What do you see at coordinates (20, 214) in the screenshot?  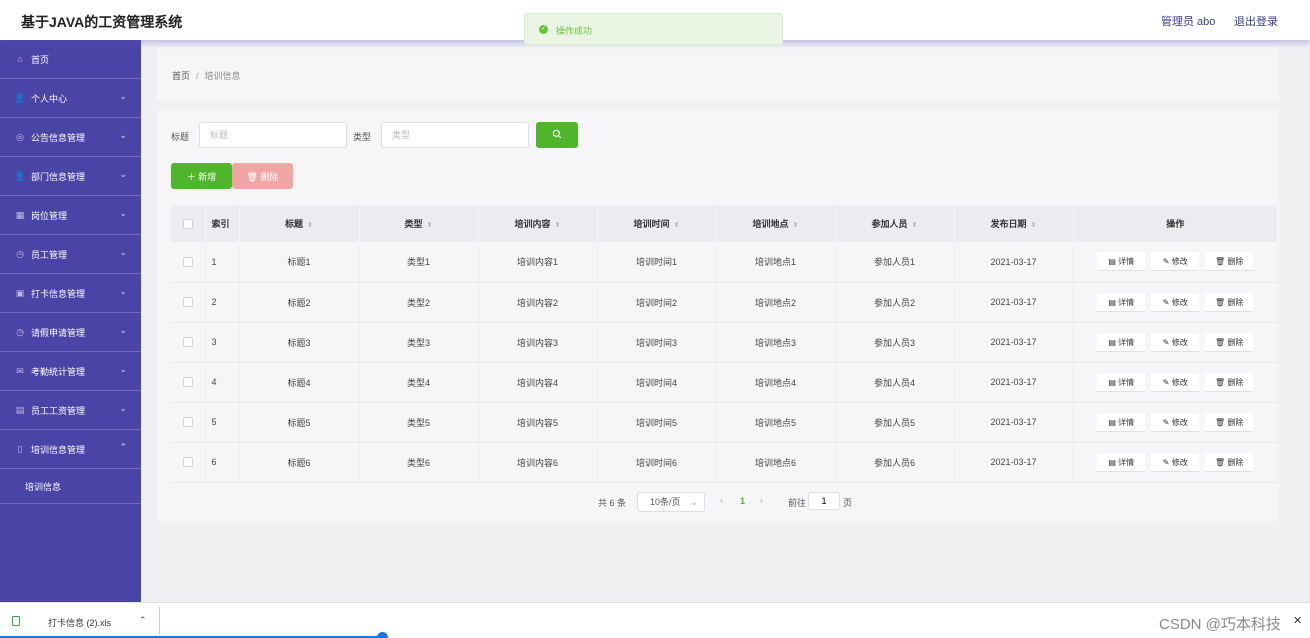 I see `grid-icon: ▦` at bounding box center [20, 214].